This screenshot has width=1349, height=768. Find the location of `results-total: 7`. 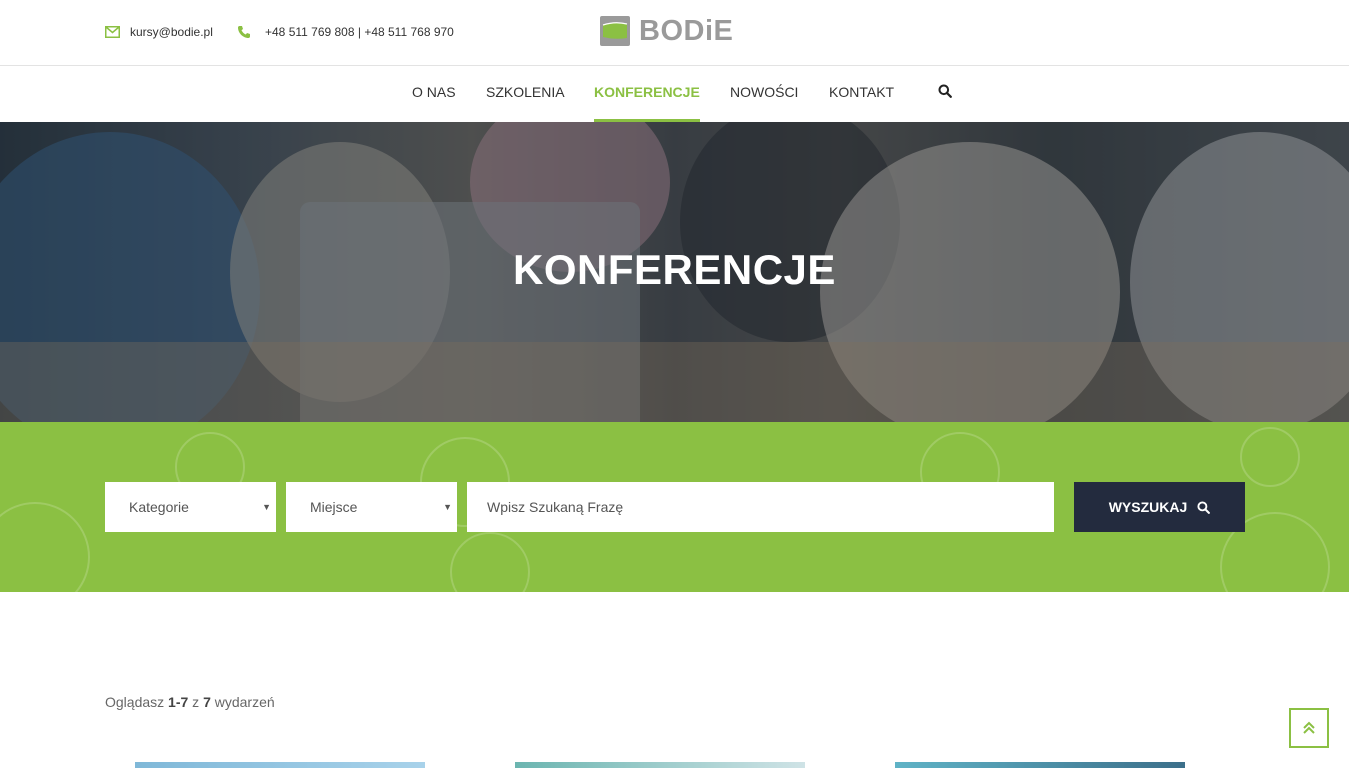

results-total: 7 is located at coordinates (207, 702).